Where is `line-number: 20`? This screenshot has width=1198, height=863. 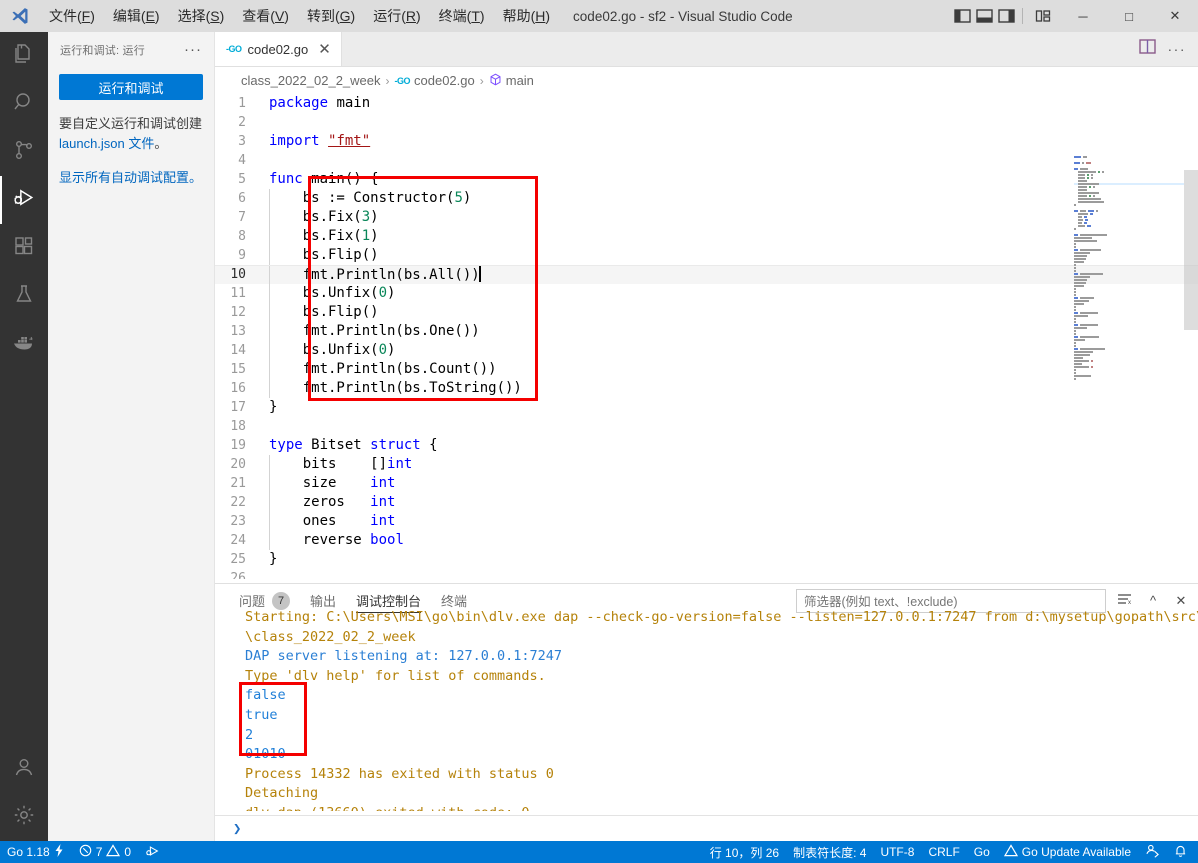
line-number: 20 is located at coordinates (238, 464).